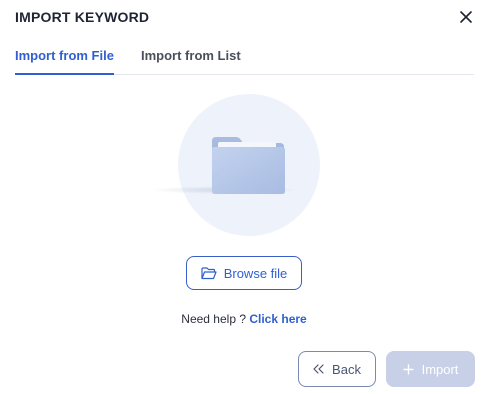 This screenshot has width=488, height=394. I want to click on folder-icon, so click(248, 164).